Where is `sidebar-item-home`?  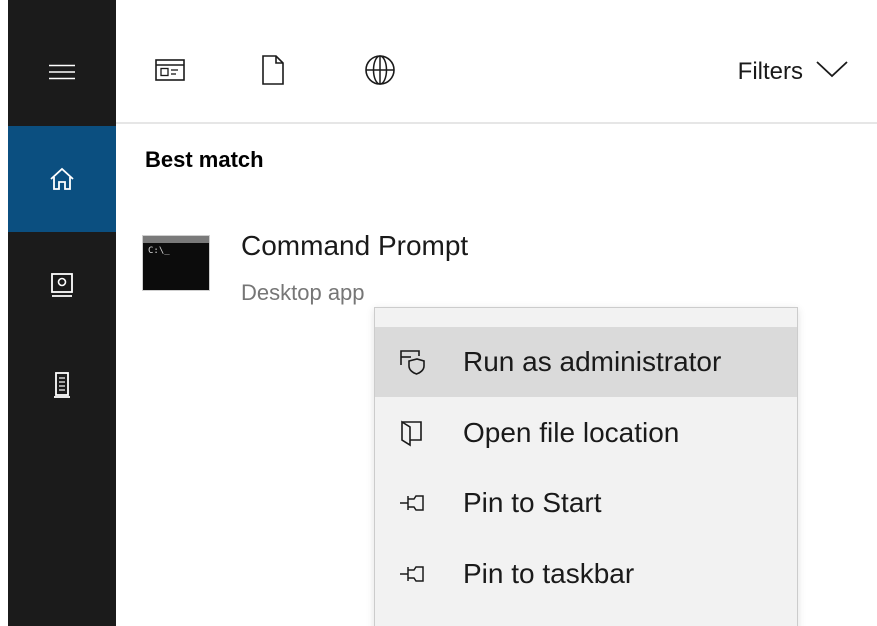
sidebar-item-home is located at coordinates (62, 179).